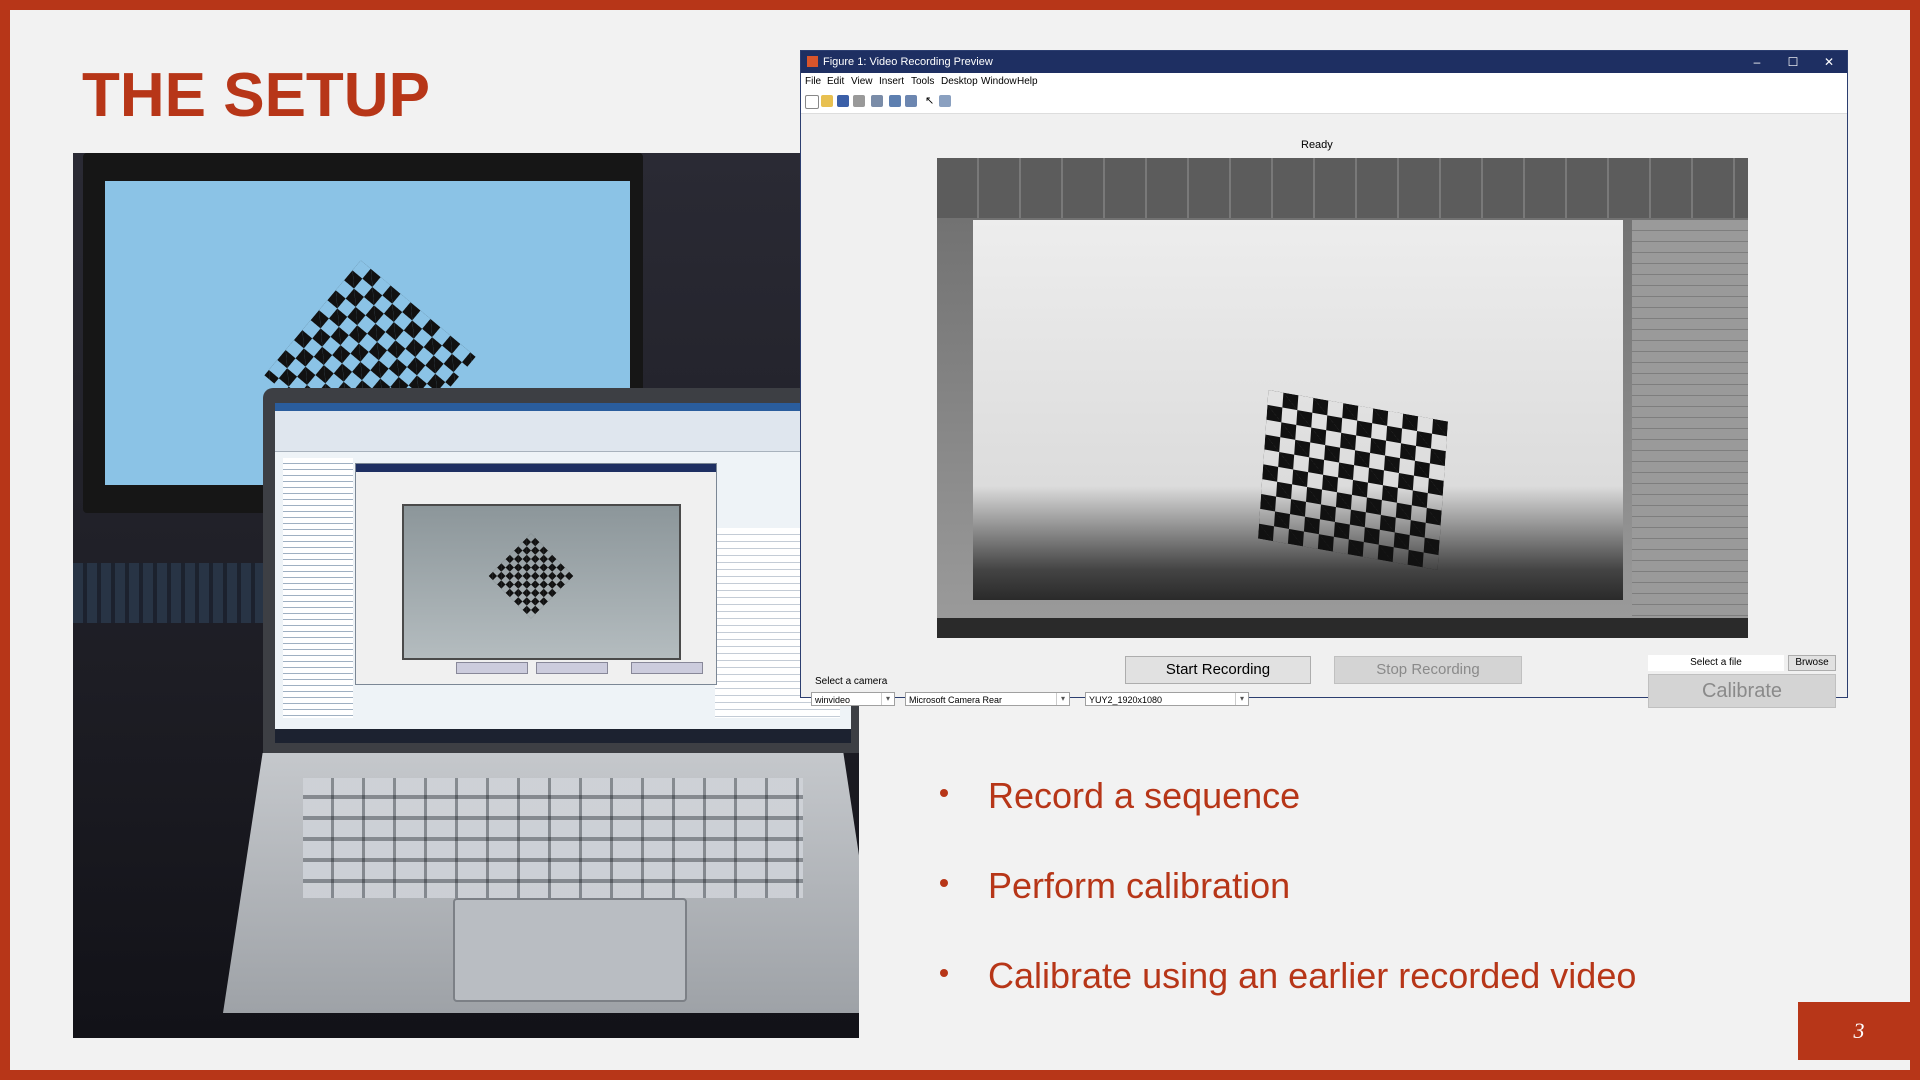  I want to click on stop-recording-button: Stop Recording, so click(1428, 670).